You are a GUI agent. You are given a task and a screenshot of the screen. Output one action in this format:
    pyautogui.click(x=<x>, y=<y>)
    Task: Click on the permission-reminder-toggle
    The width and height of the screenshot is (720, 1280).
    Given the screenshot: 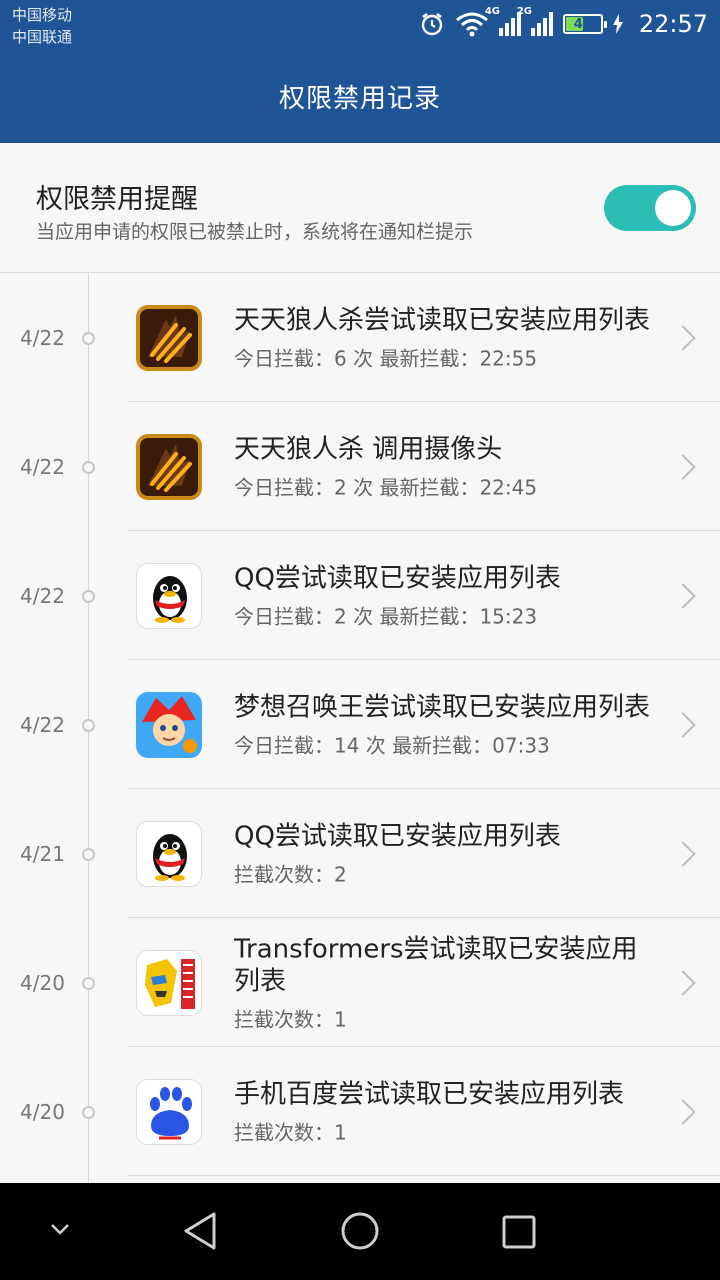 What is the action you would take?
    pyautogui.click(x=650, y=208)
    